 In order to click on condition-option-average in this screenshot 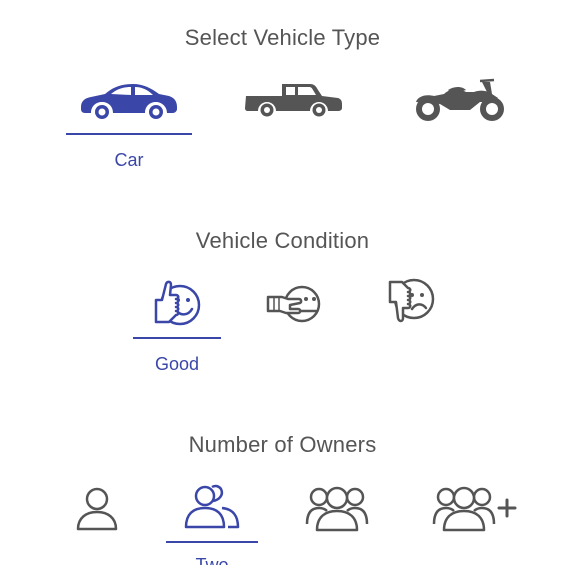, I will do `click(295, 306)`.